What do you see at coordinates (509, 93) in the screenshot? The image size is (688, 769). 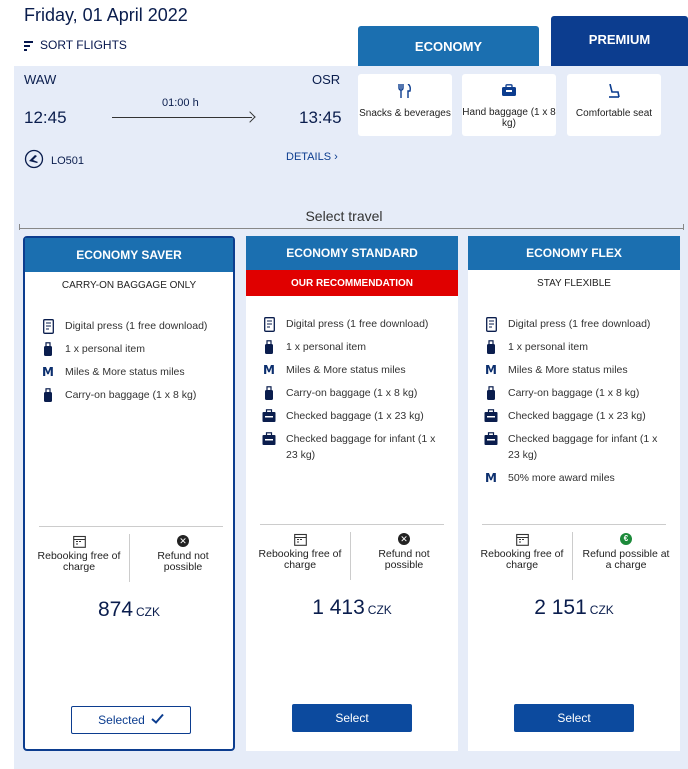 I see `hand-baggage-icon` at bounding box center [509, 93].